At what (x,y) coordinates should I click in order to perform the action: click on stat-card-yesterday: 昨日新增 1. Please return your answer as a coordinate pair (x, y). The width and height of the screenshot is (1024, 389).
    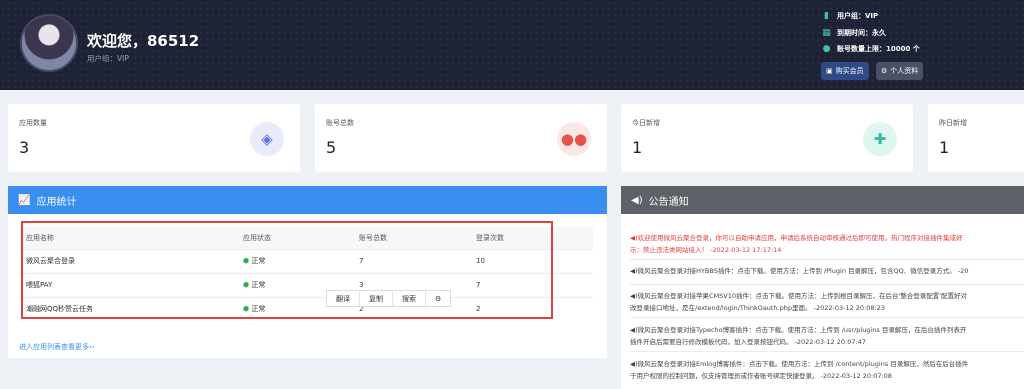
    Looking at the image, I should click on (976, 138).